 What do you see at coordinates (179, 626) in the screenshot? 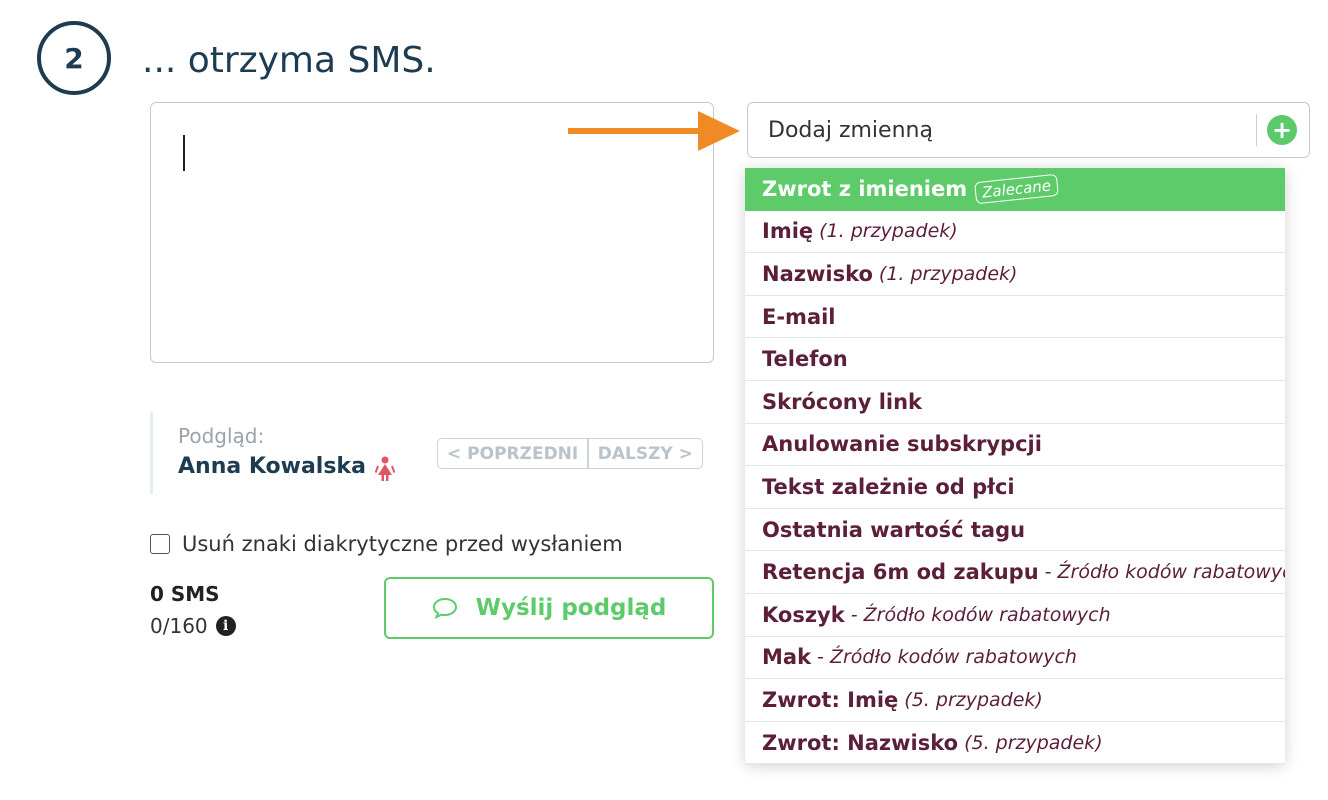
I see `char-count-value: 0/160` at bounding box center [179, 626].